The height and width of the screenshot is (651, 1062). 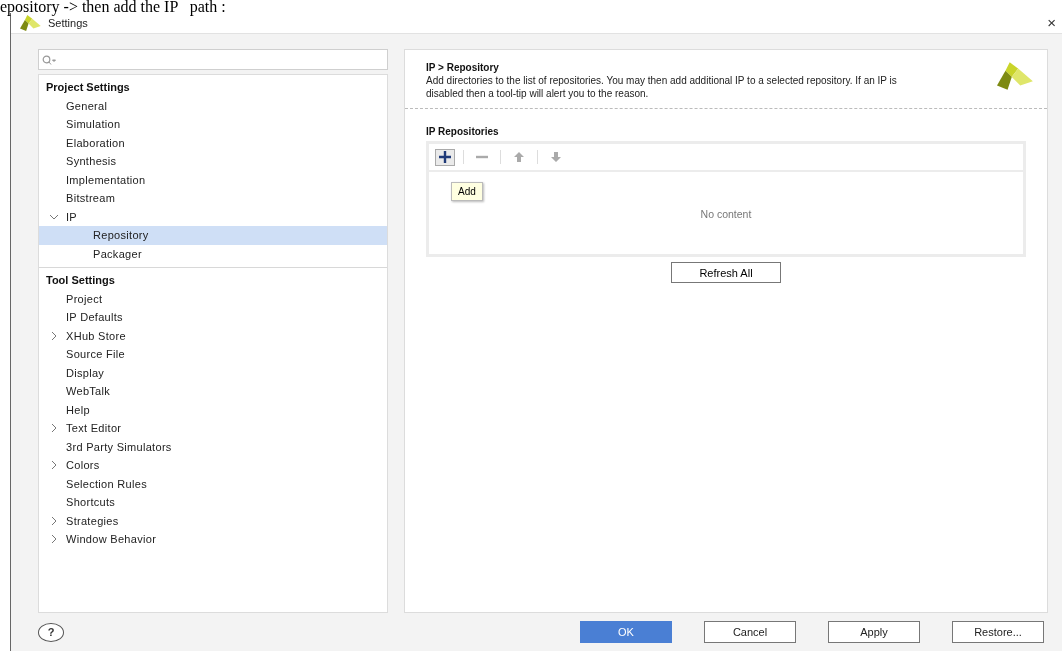 What do you see at coordinates (213, 502) in the screenshot?
I see `tree-item: Shortcuts` at bounding box center [213, 502].